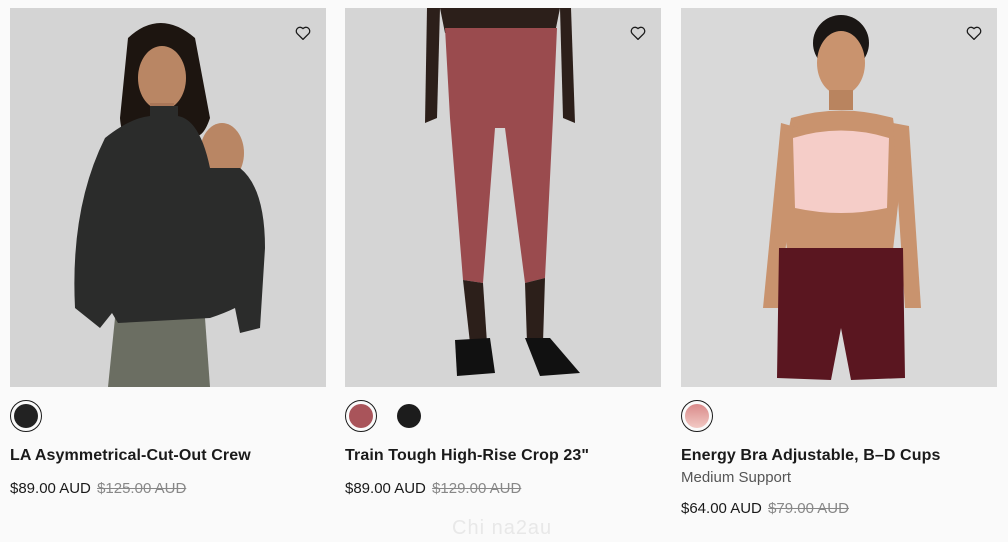  Describe the element at coordinates (808, 508) in the screenshot. I see `original-price: $79.00 AUD` at that location.